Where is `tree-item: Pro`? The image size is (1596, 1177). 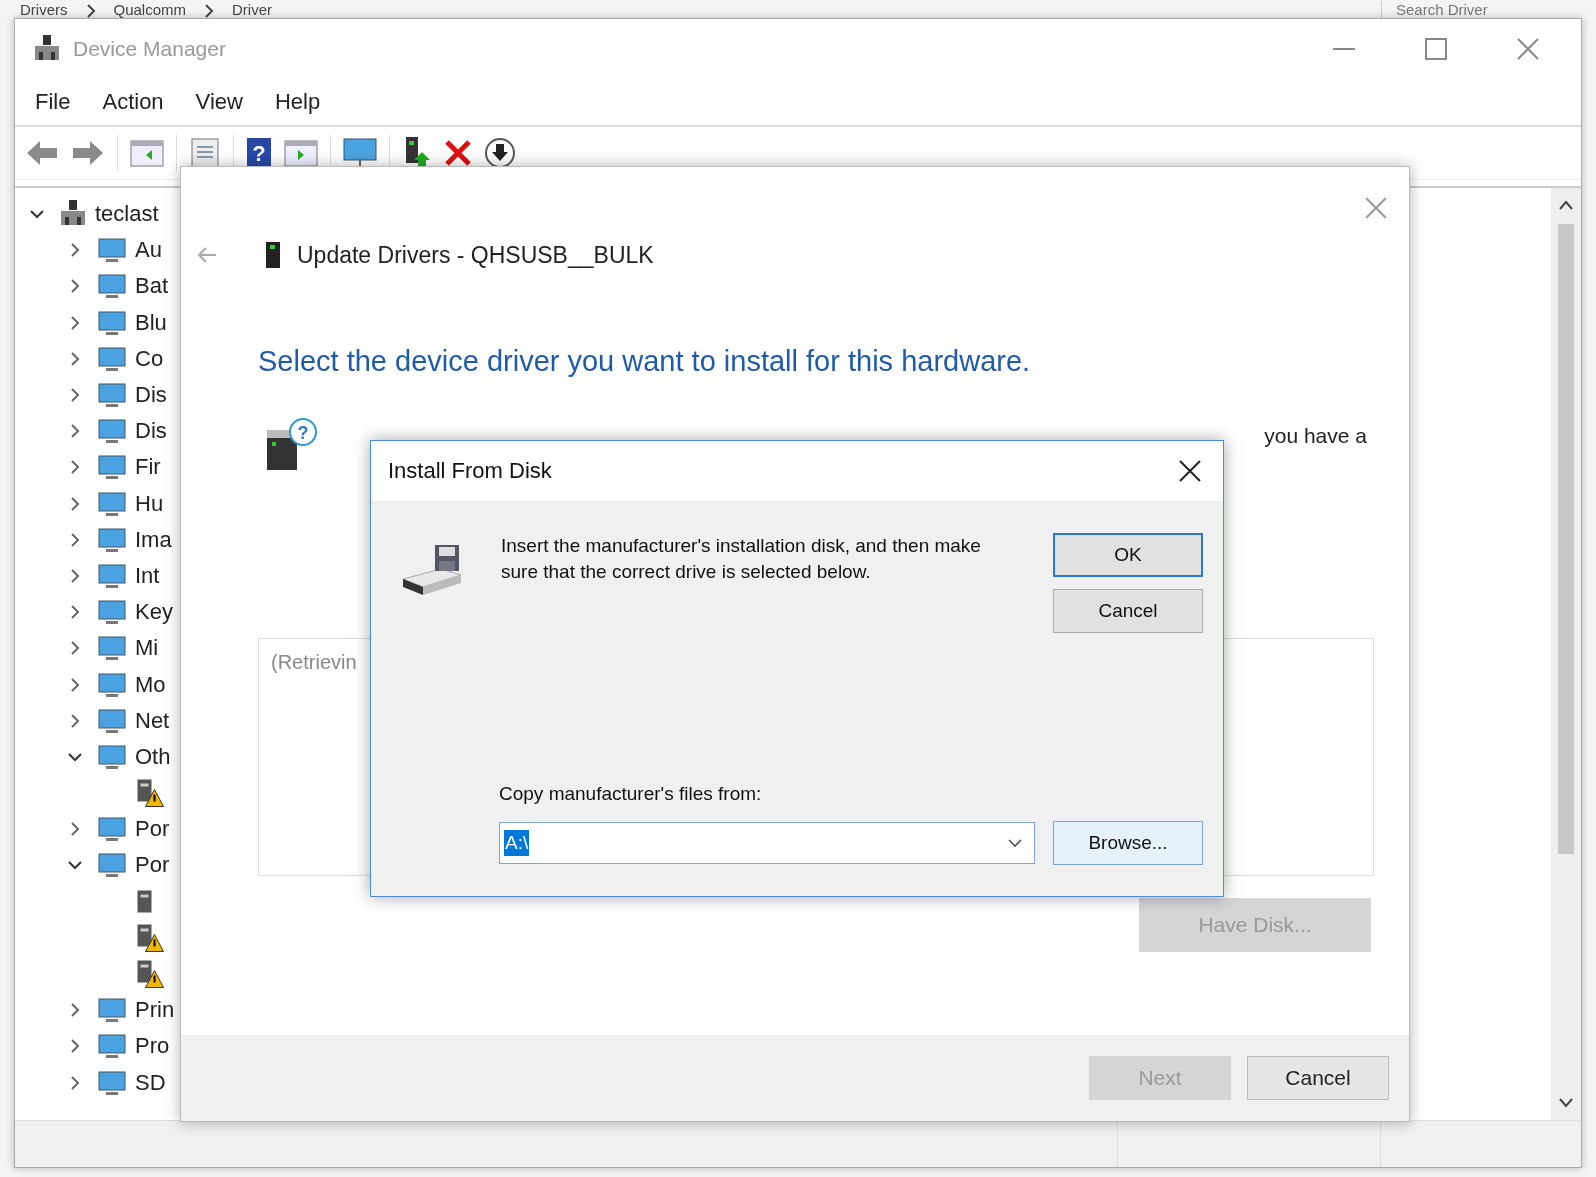
tree-item: Pro is located at coordinates (152, 1046).